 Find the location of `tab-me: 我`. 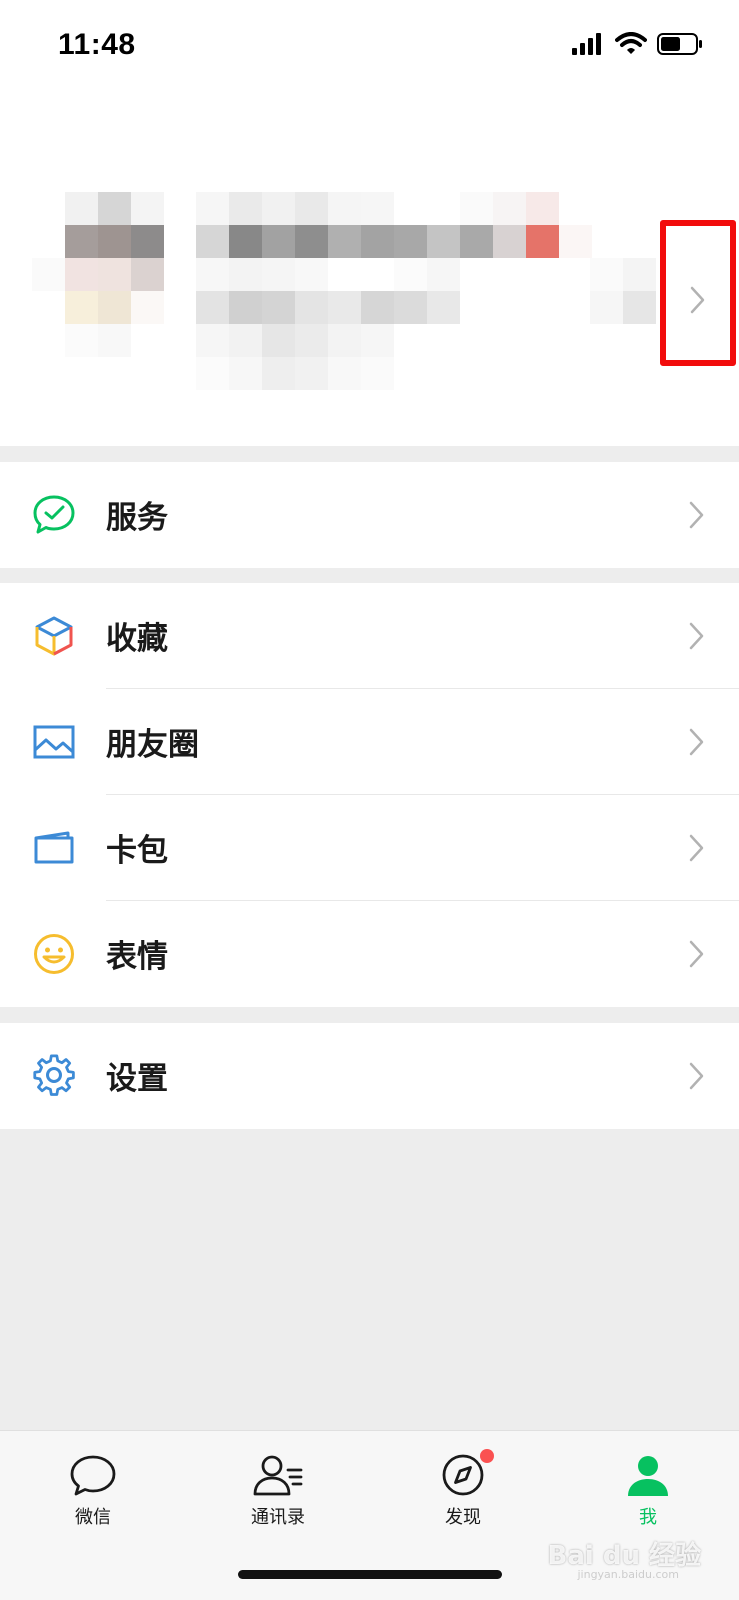

tab-me: 我 is located at coordinates (648, 1498).